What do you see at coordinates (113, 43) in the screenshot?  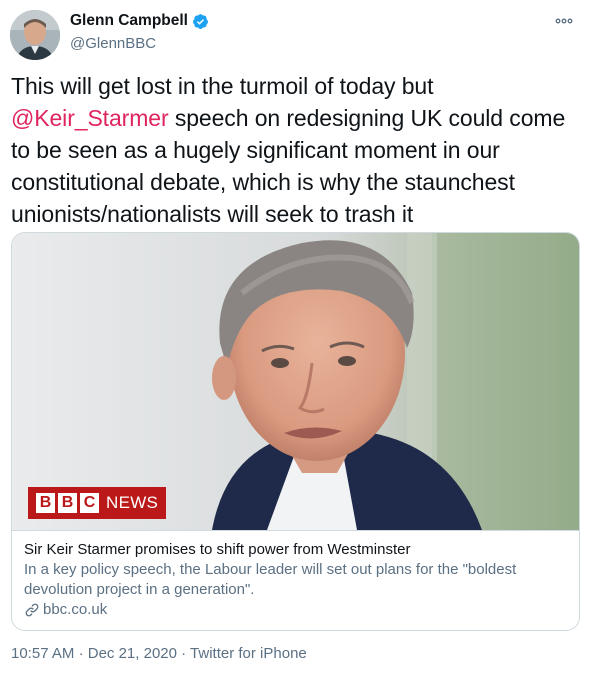 I see `author-handle: @GlennBBC` at bounding box center [113, 43].